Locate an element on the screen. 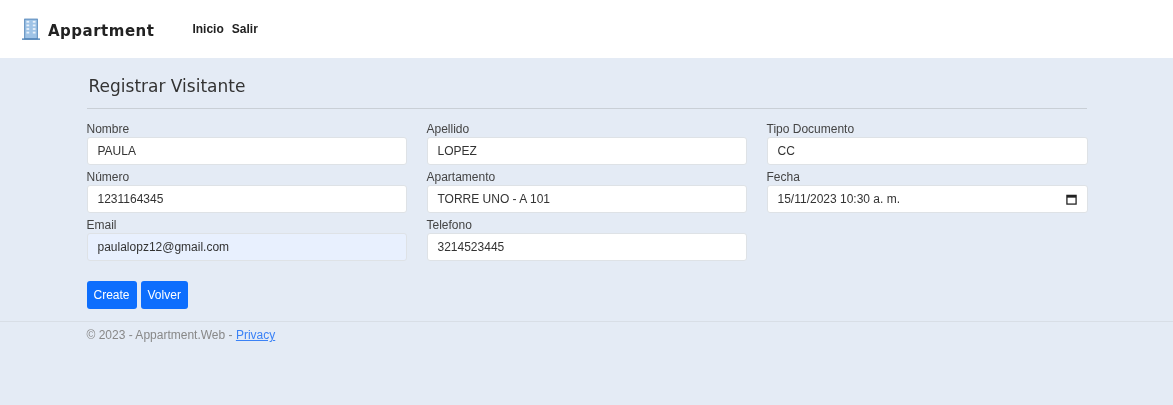 The height and width of the screenshot is (405, 1173). field-label: Apellido is located at coordinates (448, 129).